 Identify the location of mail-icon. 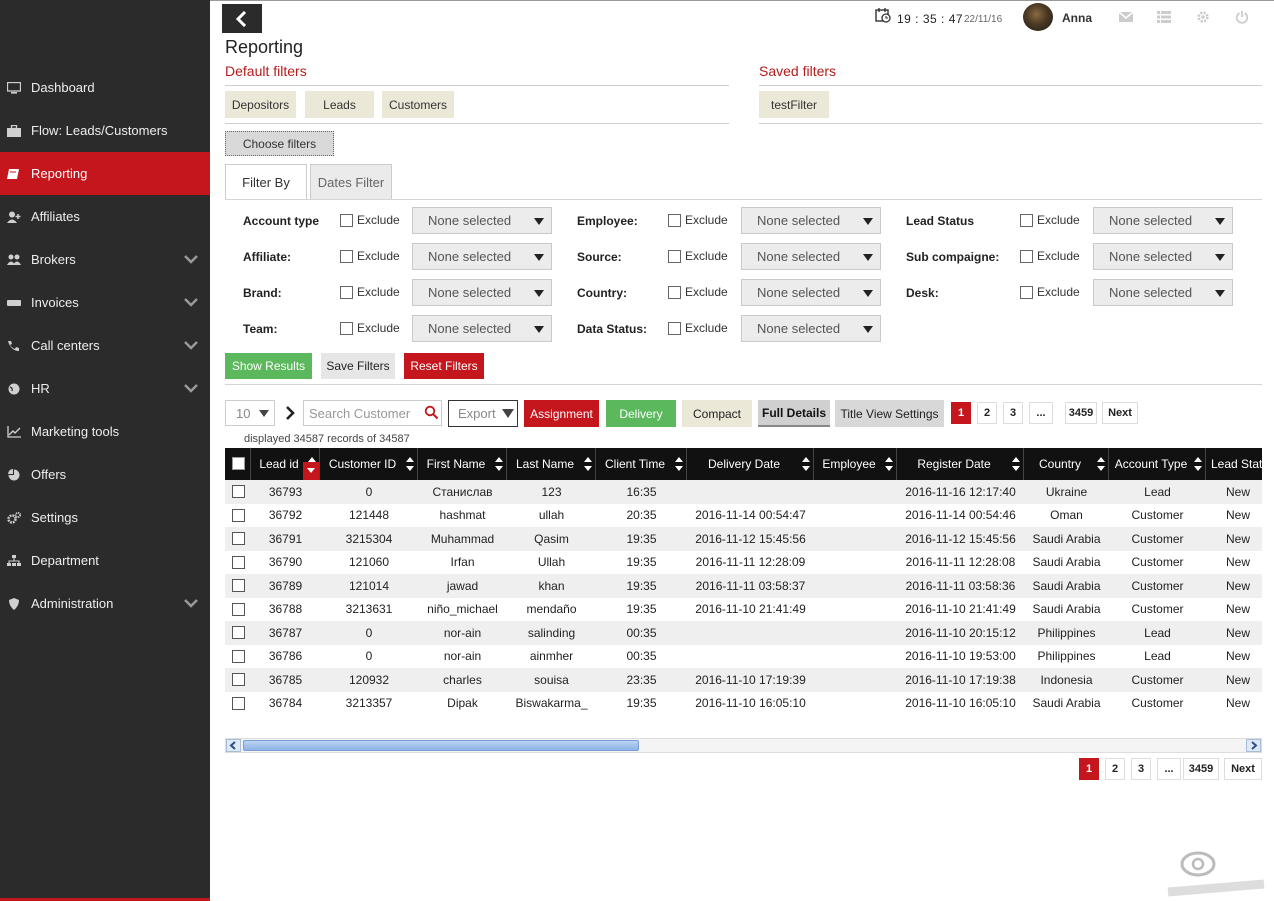
(1126, 17).